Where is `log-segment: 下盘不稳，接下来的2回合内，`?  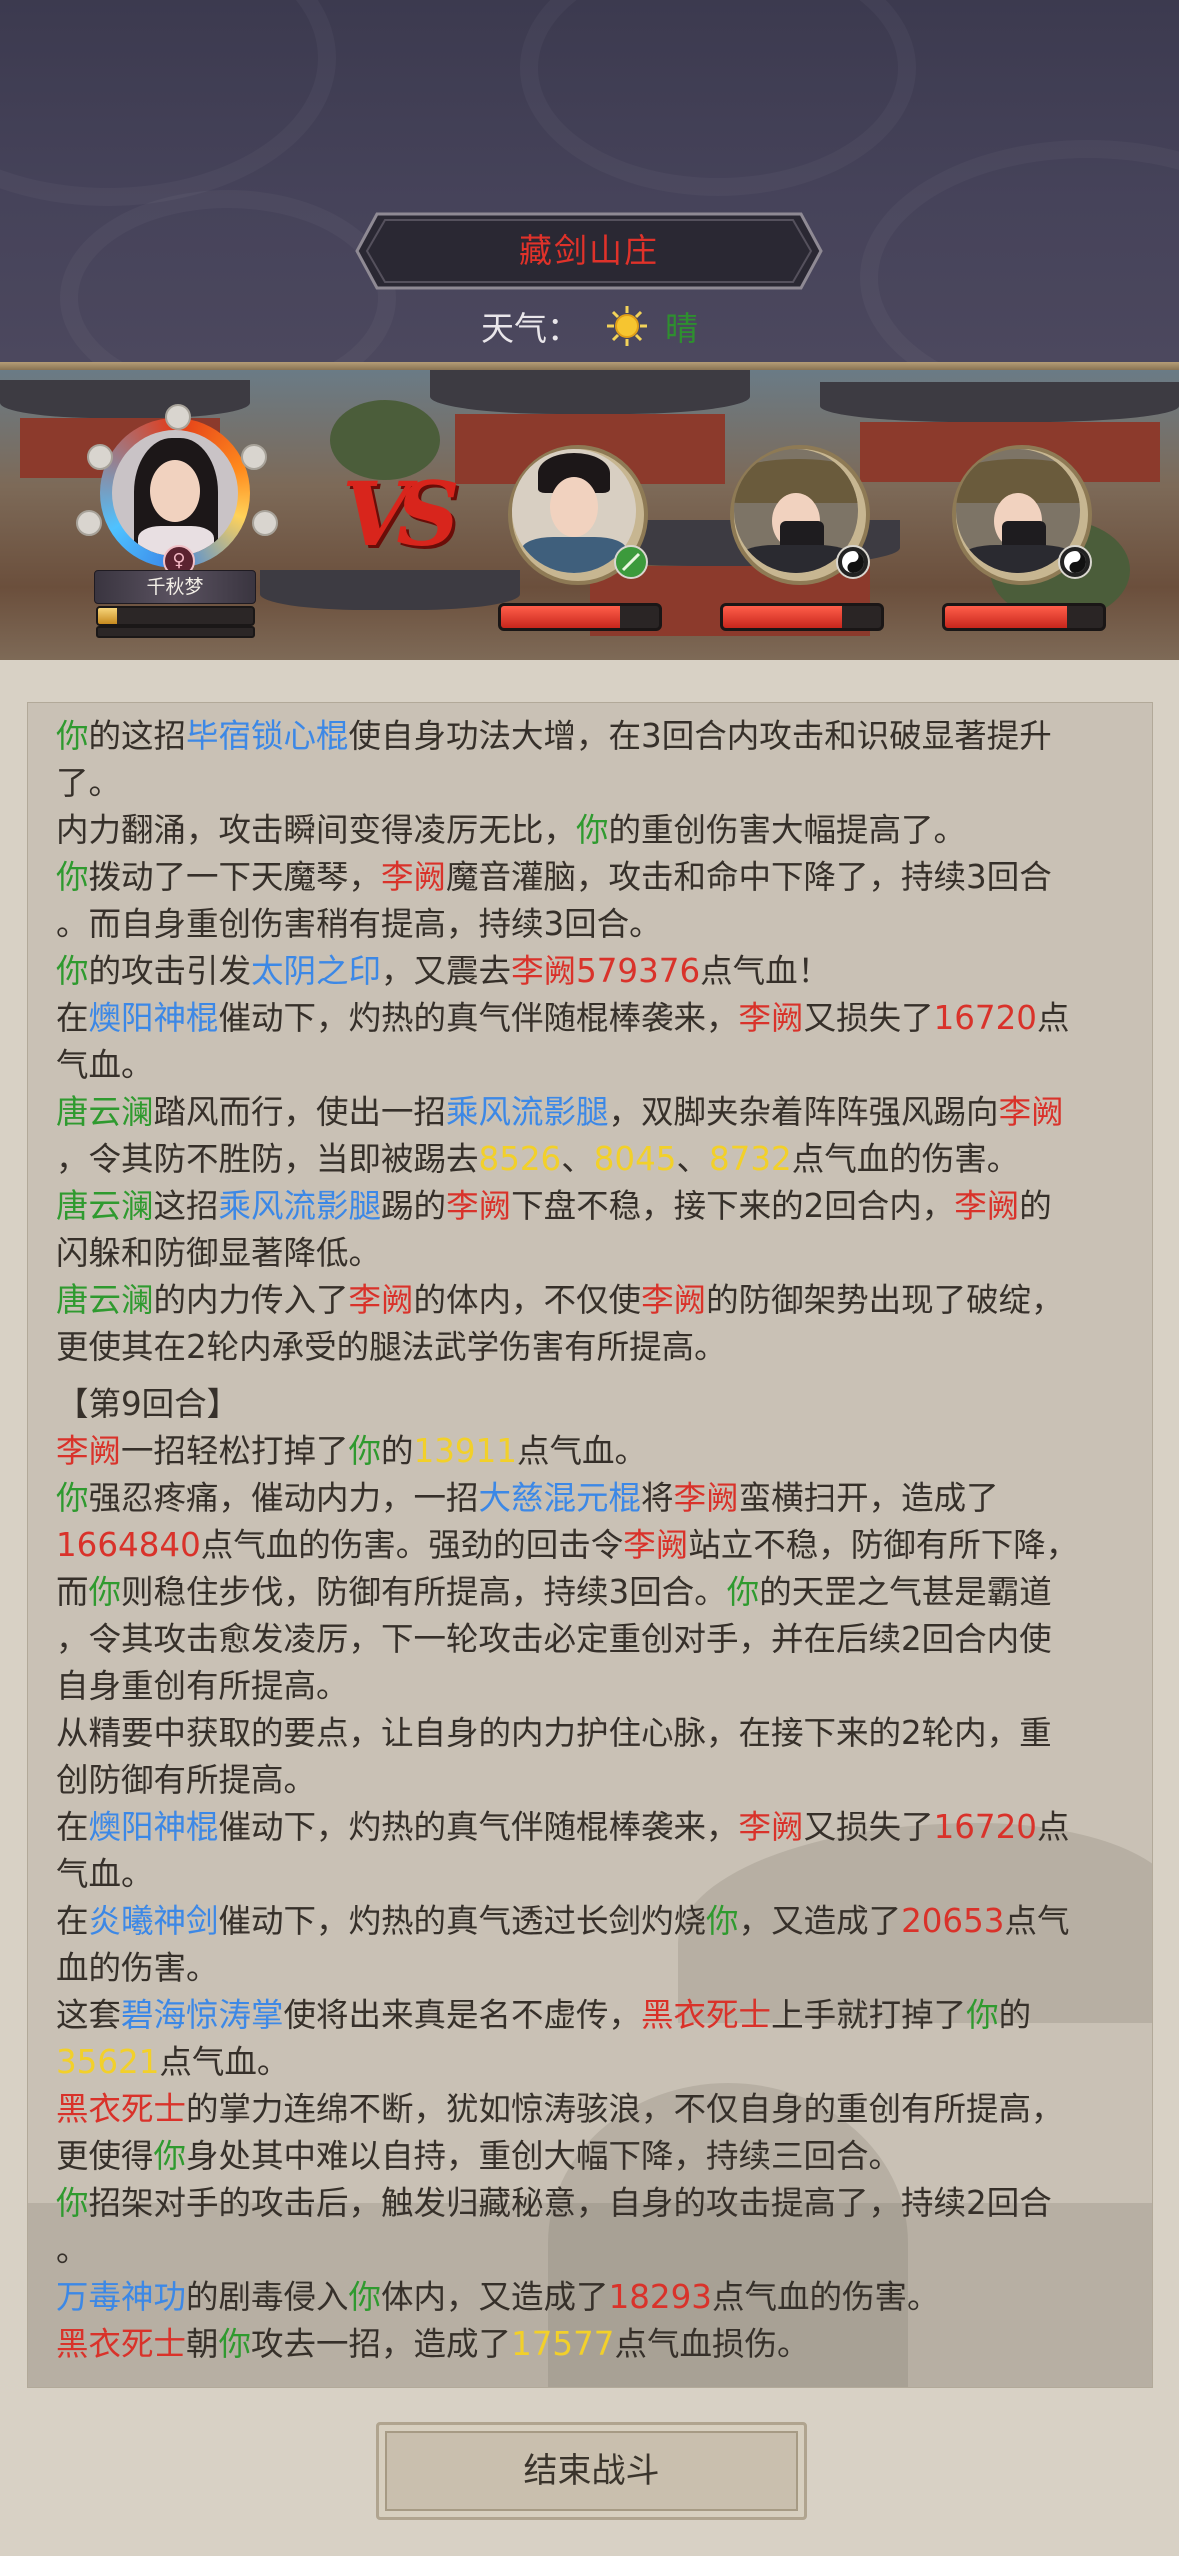 log-segment: 下盘不稳，接下来的2回合内， is located at coordinates (733, 1206).